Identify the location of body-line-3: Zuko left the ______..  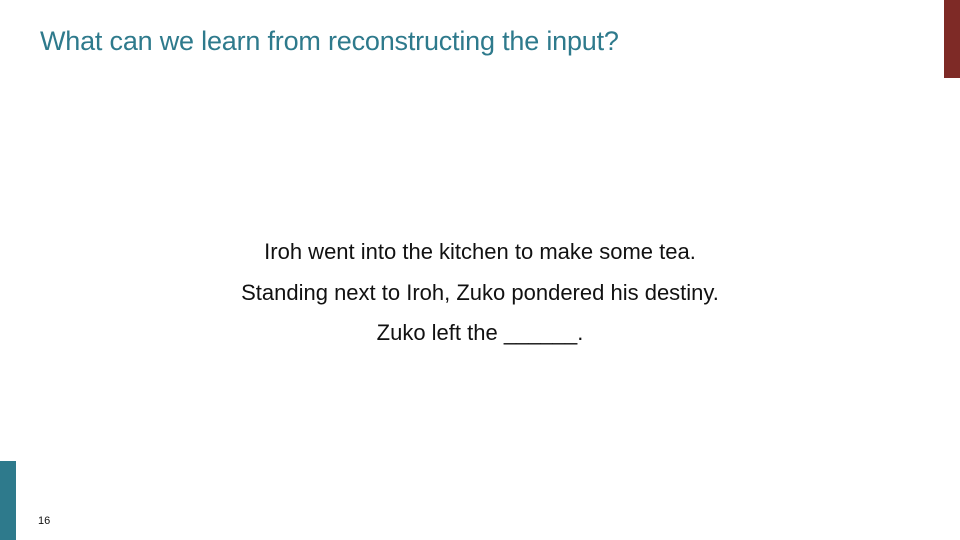
(480, 332).